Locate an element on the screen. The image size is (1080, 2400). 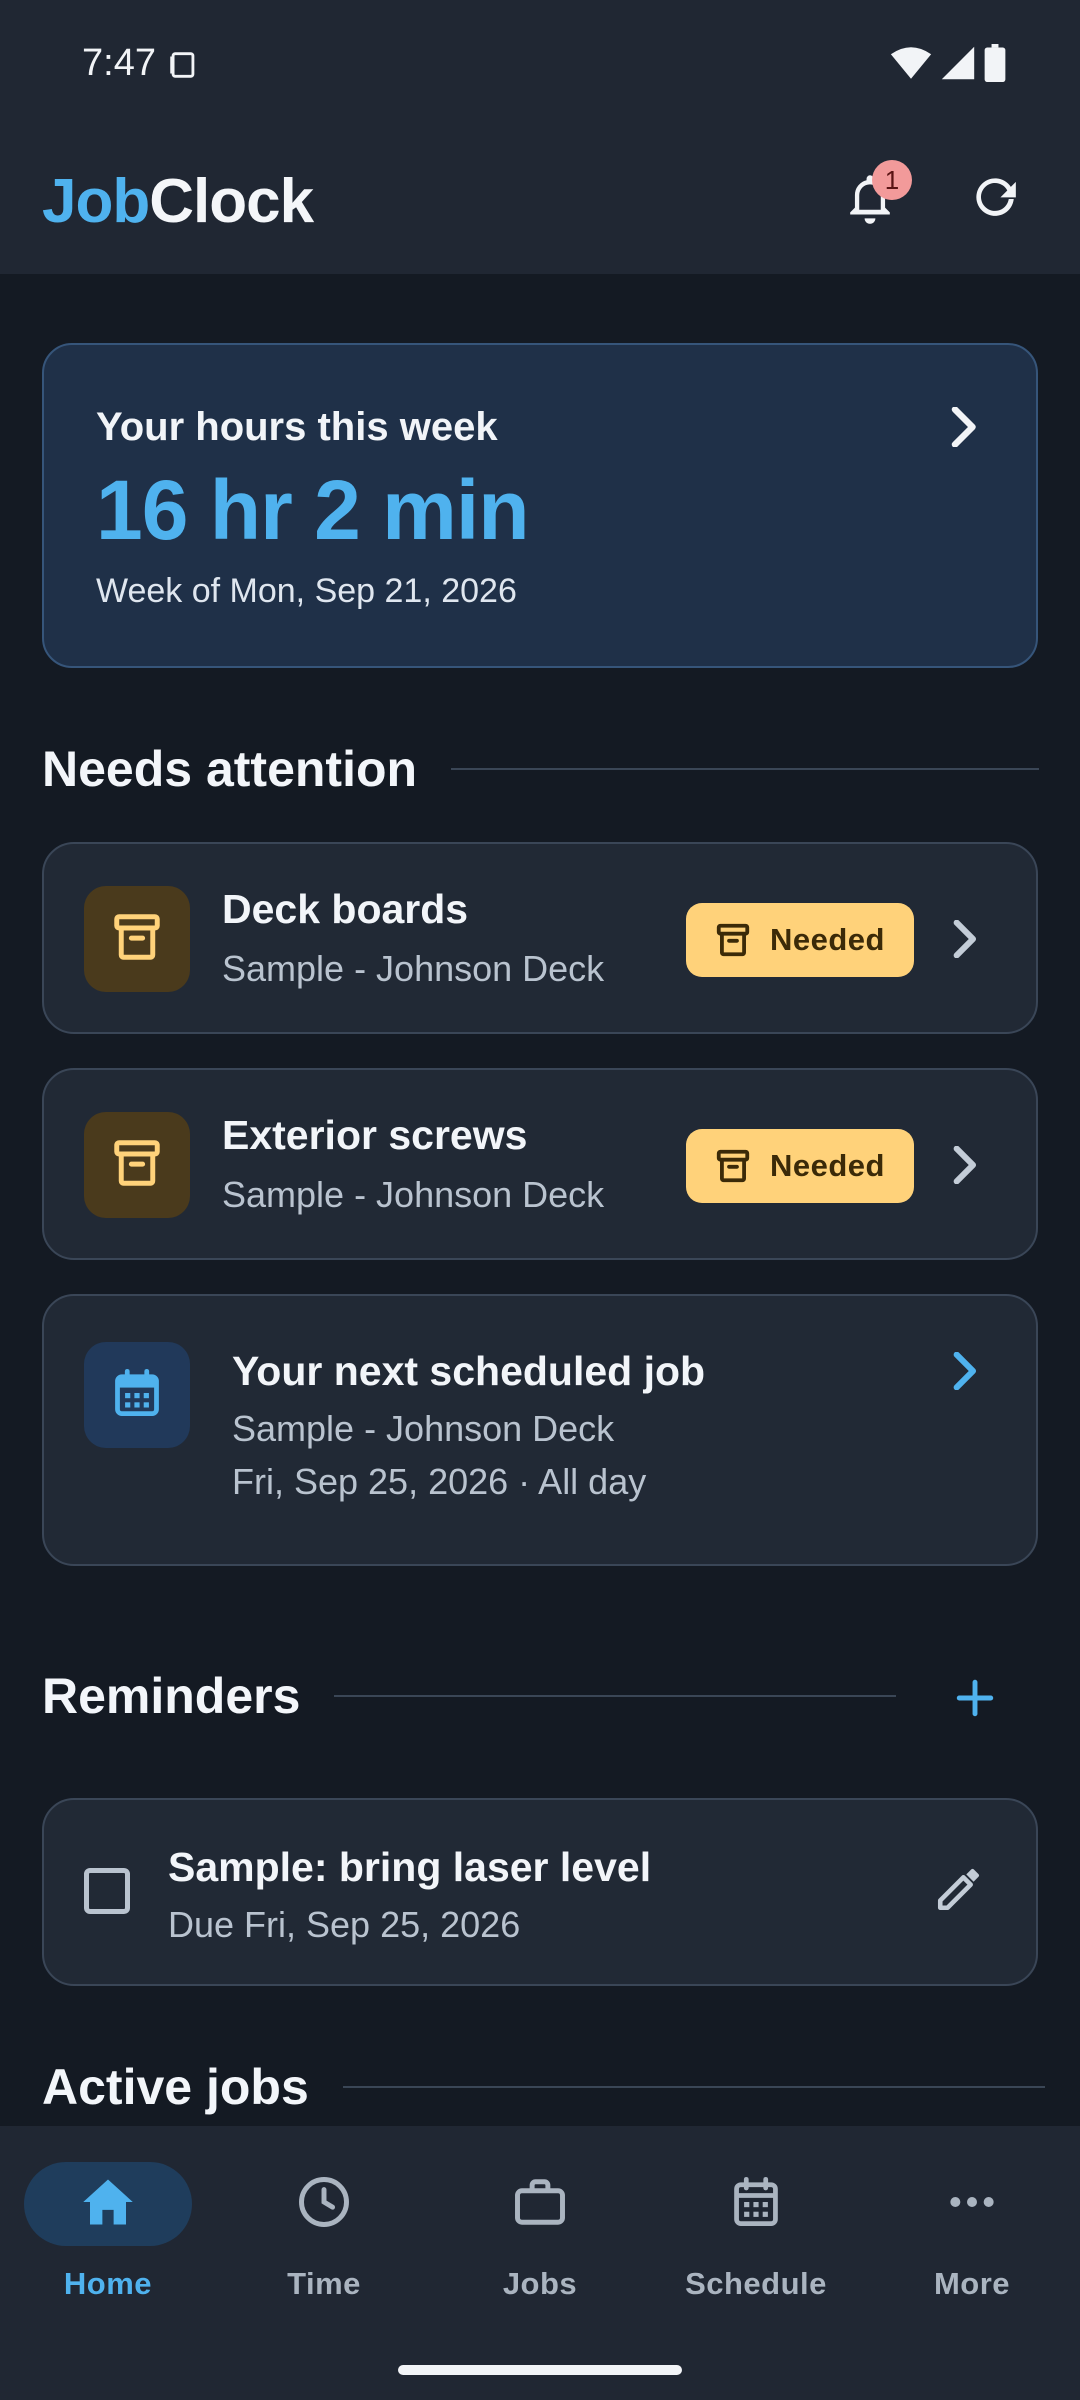
home-indicator is located at coordinates (540, 2370).